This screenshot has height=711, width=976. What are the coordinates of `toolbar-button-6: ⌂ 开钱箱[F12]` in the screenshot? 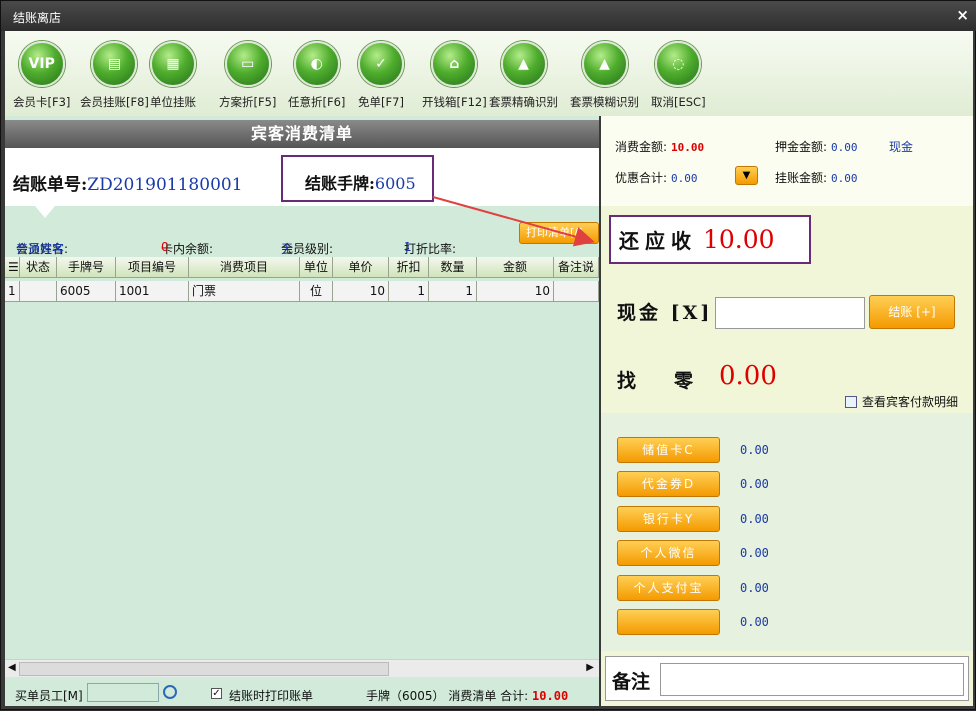 It's located at (454, 75).